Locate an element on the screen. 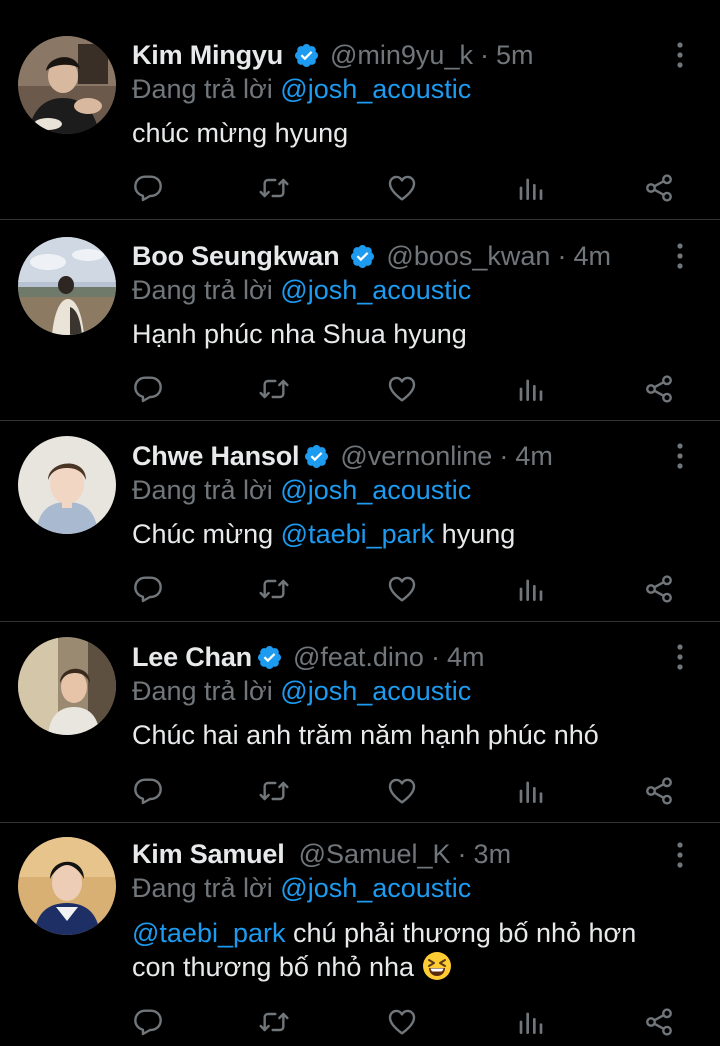 Image resolution: width=720 pixels, height=1046 pixels. username-handle: @boos_kwan is located at coordinates (468, 256).